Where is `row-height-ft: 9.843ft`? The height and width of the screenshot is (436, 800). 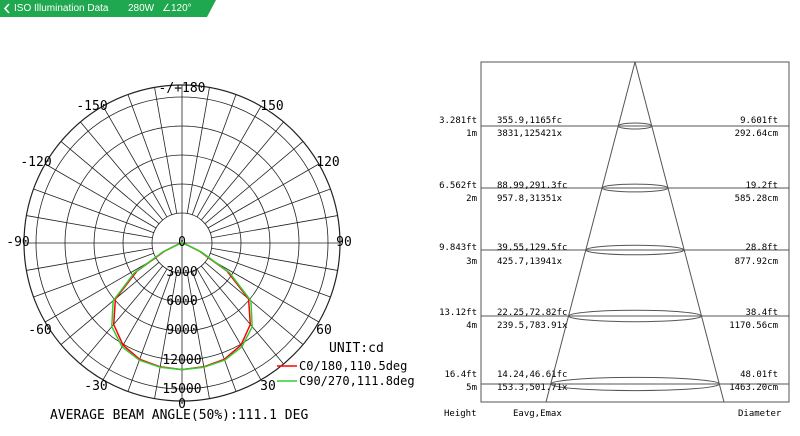
row-height-ft: 9.843ft is located at coordinates (458, 248).